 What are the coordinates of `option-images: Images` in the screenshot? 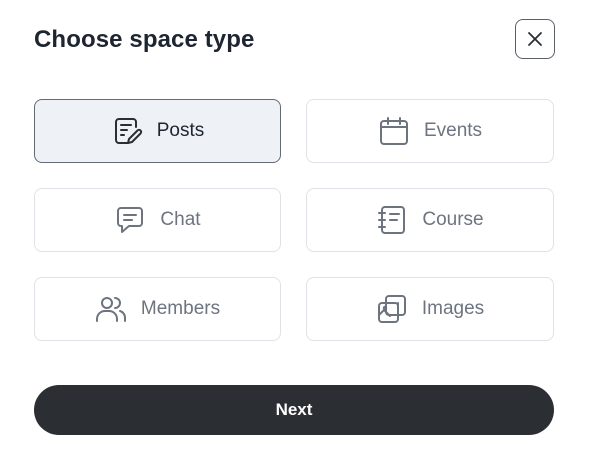 It's located at (430, 309).